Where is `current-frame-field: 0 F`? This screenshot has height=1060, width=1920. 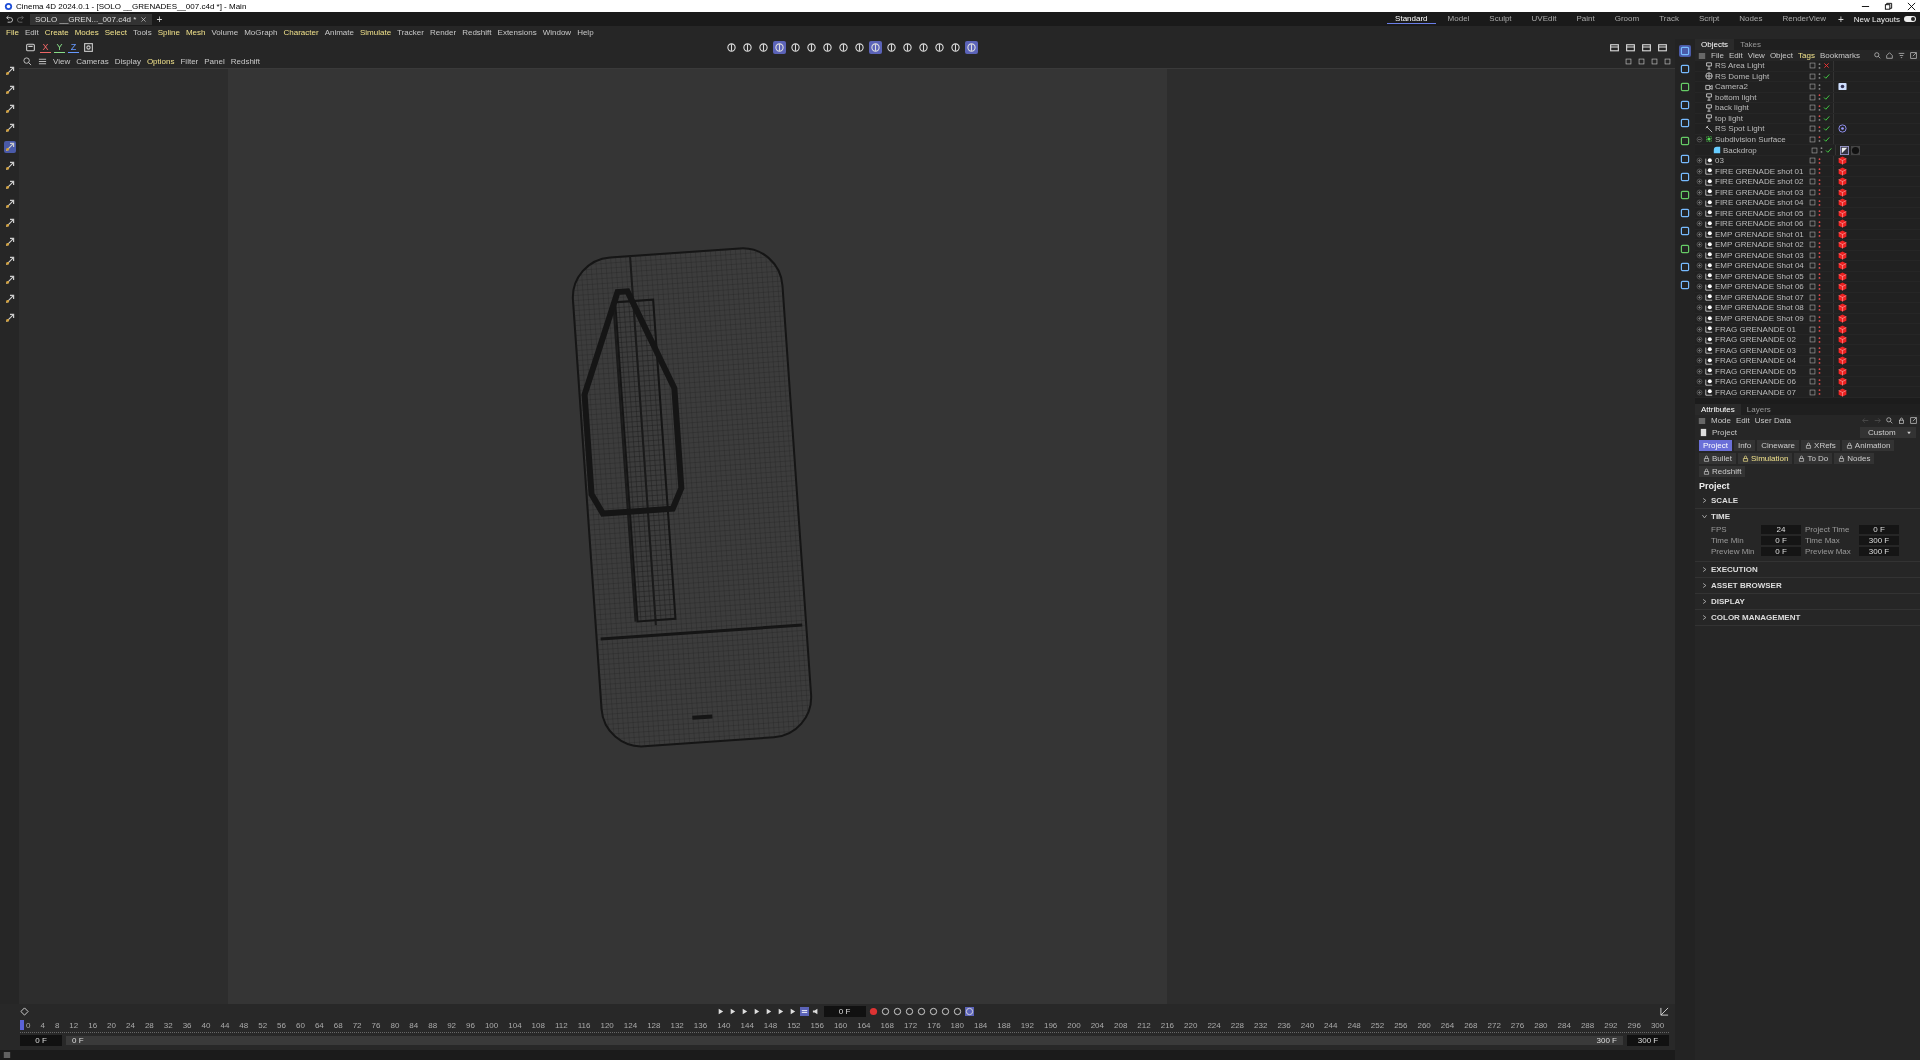 current-frame-field: 0 F is located at coordinates (844, 1011).